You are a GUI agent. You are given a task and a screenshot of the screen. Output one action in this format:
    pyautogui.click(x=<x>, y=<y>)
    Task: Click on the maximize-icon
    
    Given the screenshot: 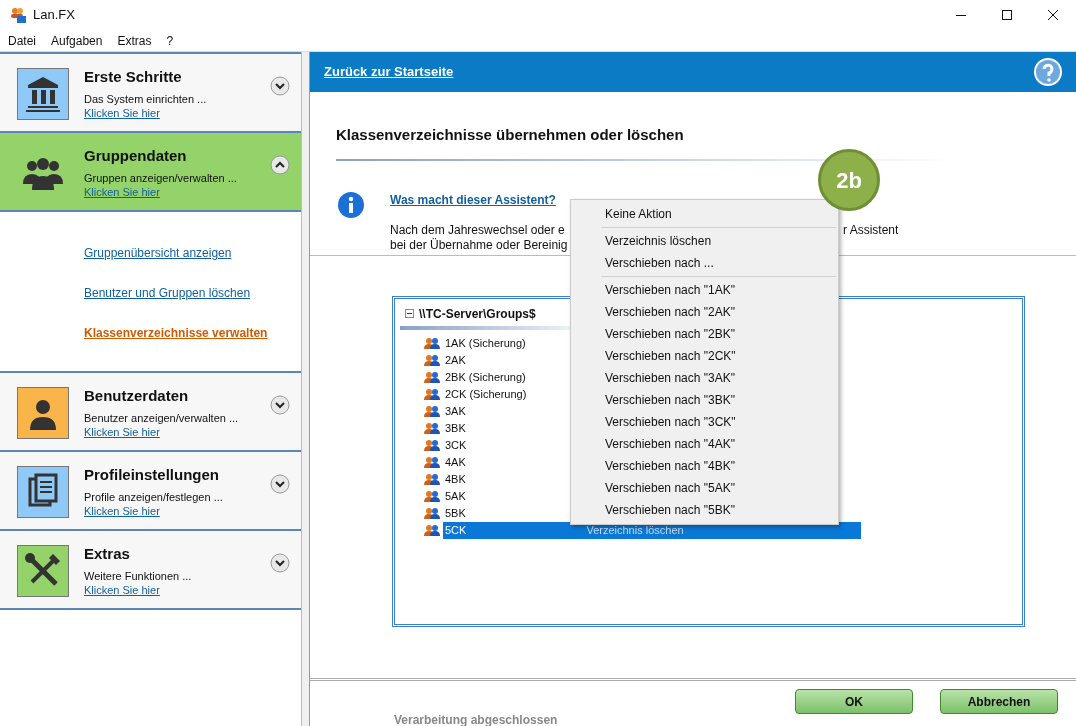 What is the action you would take?
    pyautogui.click(x=1007, y=15)
    